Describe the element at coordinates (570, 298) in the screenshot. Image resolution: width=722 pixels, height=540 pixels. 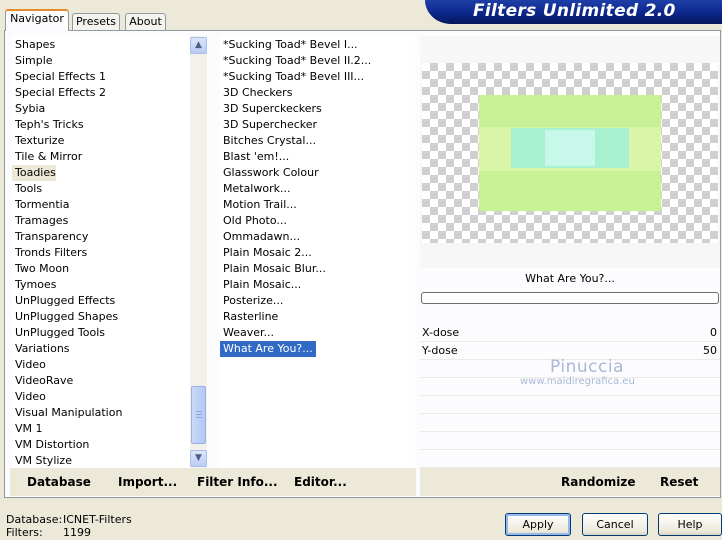
I see `progress-bar` at that location.